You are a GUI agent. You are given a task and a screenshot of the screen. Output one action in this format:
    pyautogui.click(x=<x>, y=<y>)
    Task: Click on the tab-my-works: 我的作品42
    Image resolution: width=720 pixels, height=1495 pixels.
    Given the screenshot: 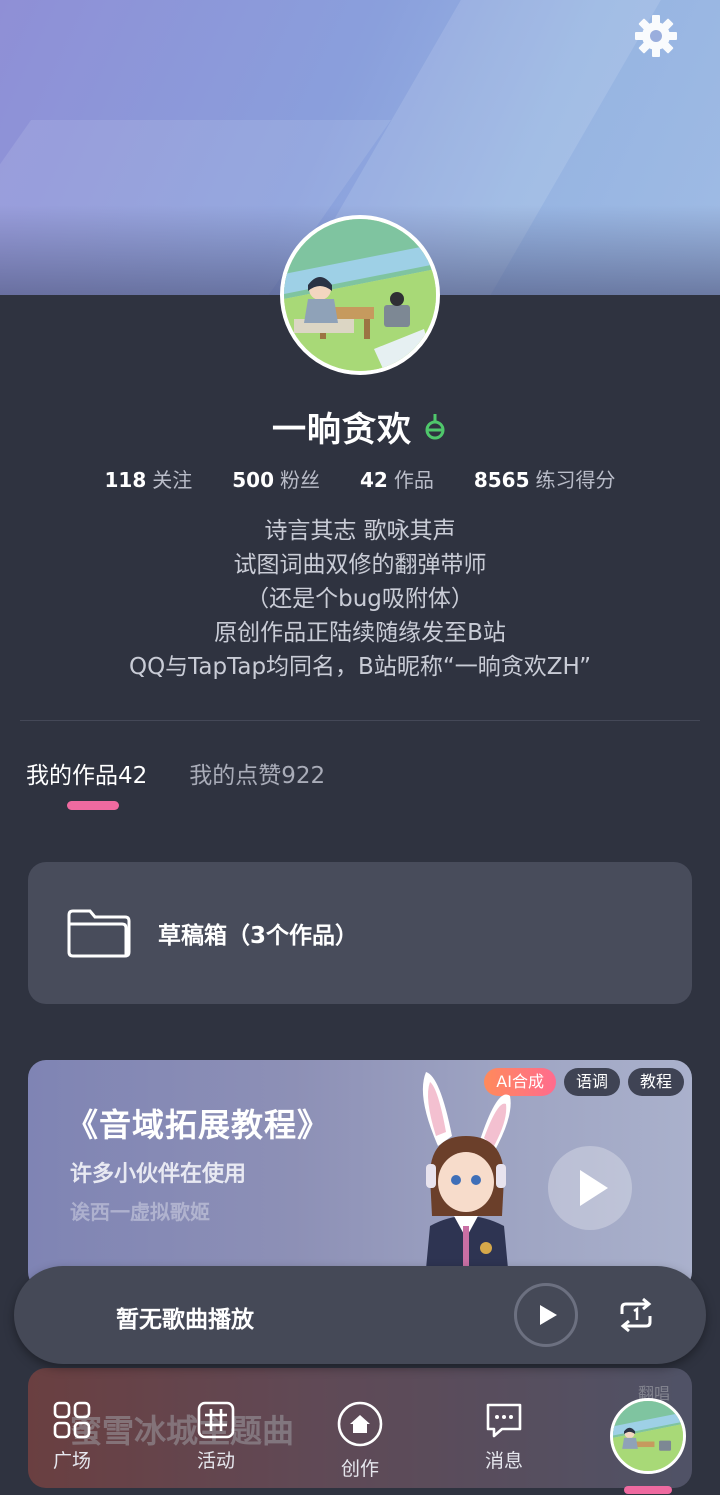 What is the action you would take?
    pyautogui.click(x=86, y=773)
    